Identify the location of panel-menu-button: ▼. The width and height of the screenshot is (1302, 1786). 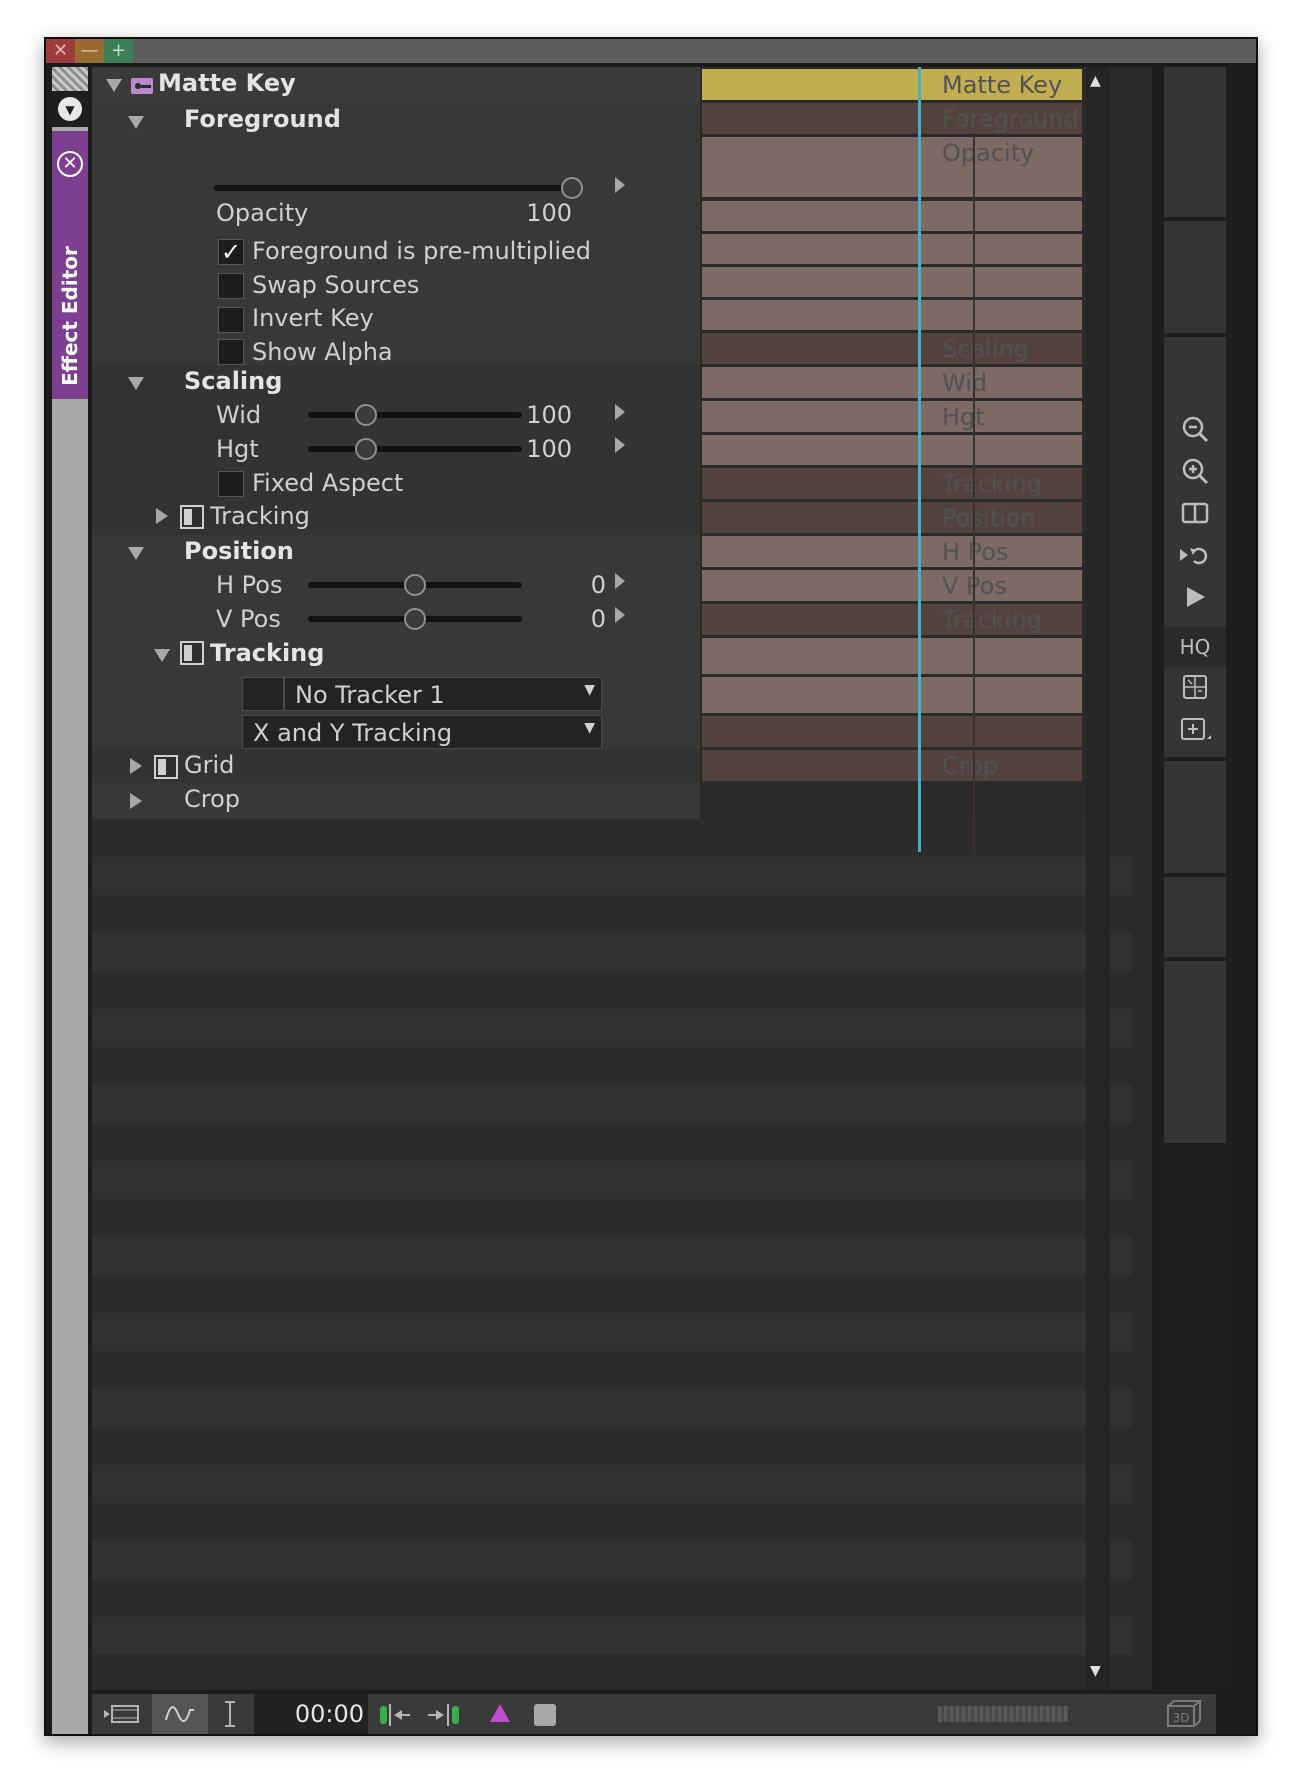
(70, 109).